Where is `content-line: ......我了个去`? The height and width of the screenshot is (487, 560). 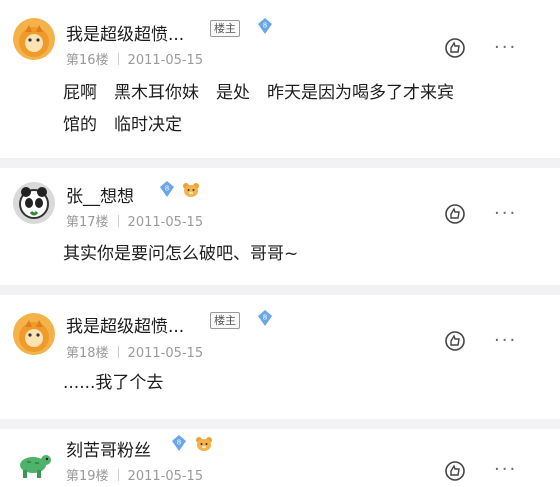
content-line: ......我了个去 is located at coordinates (113, 383).